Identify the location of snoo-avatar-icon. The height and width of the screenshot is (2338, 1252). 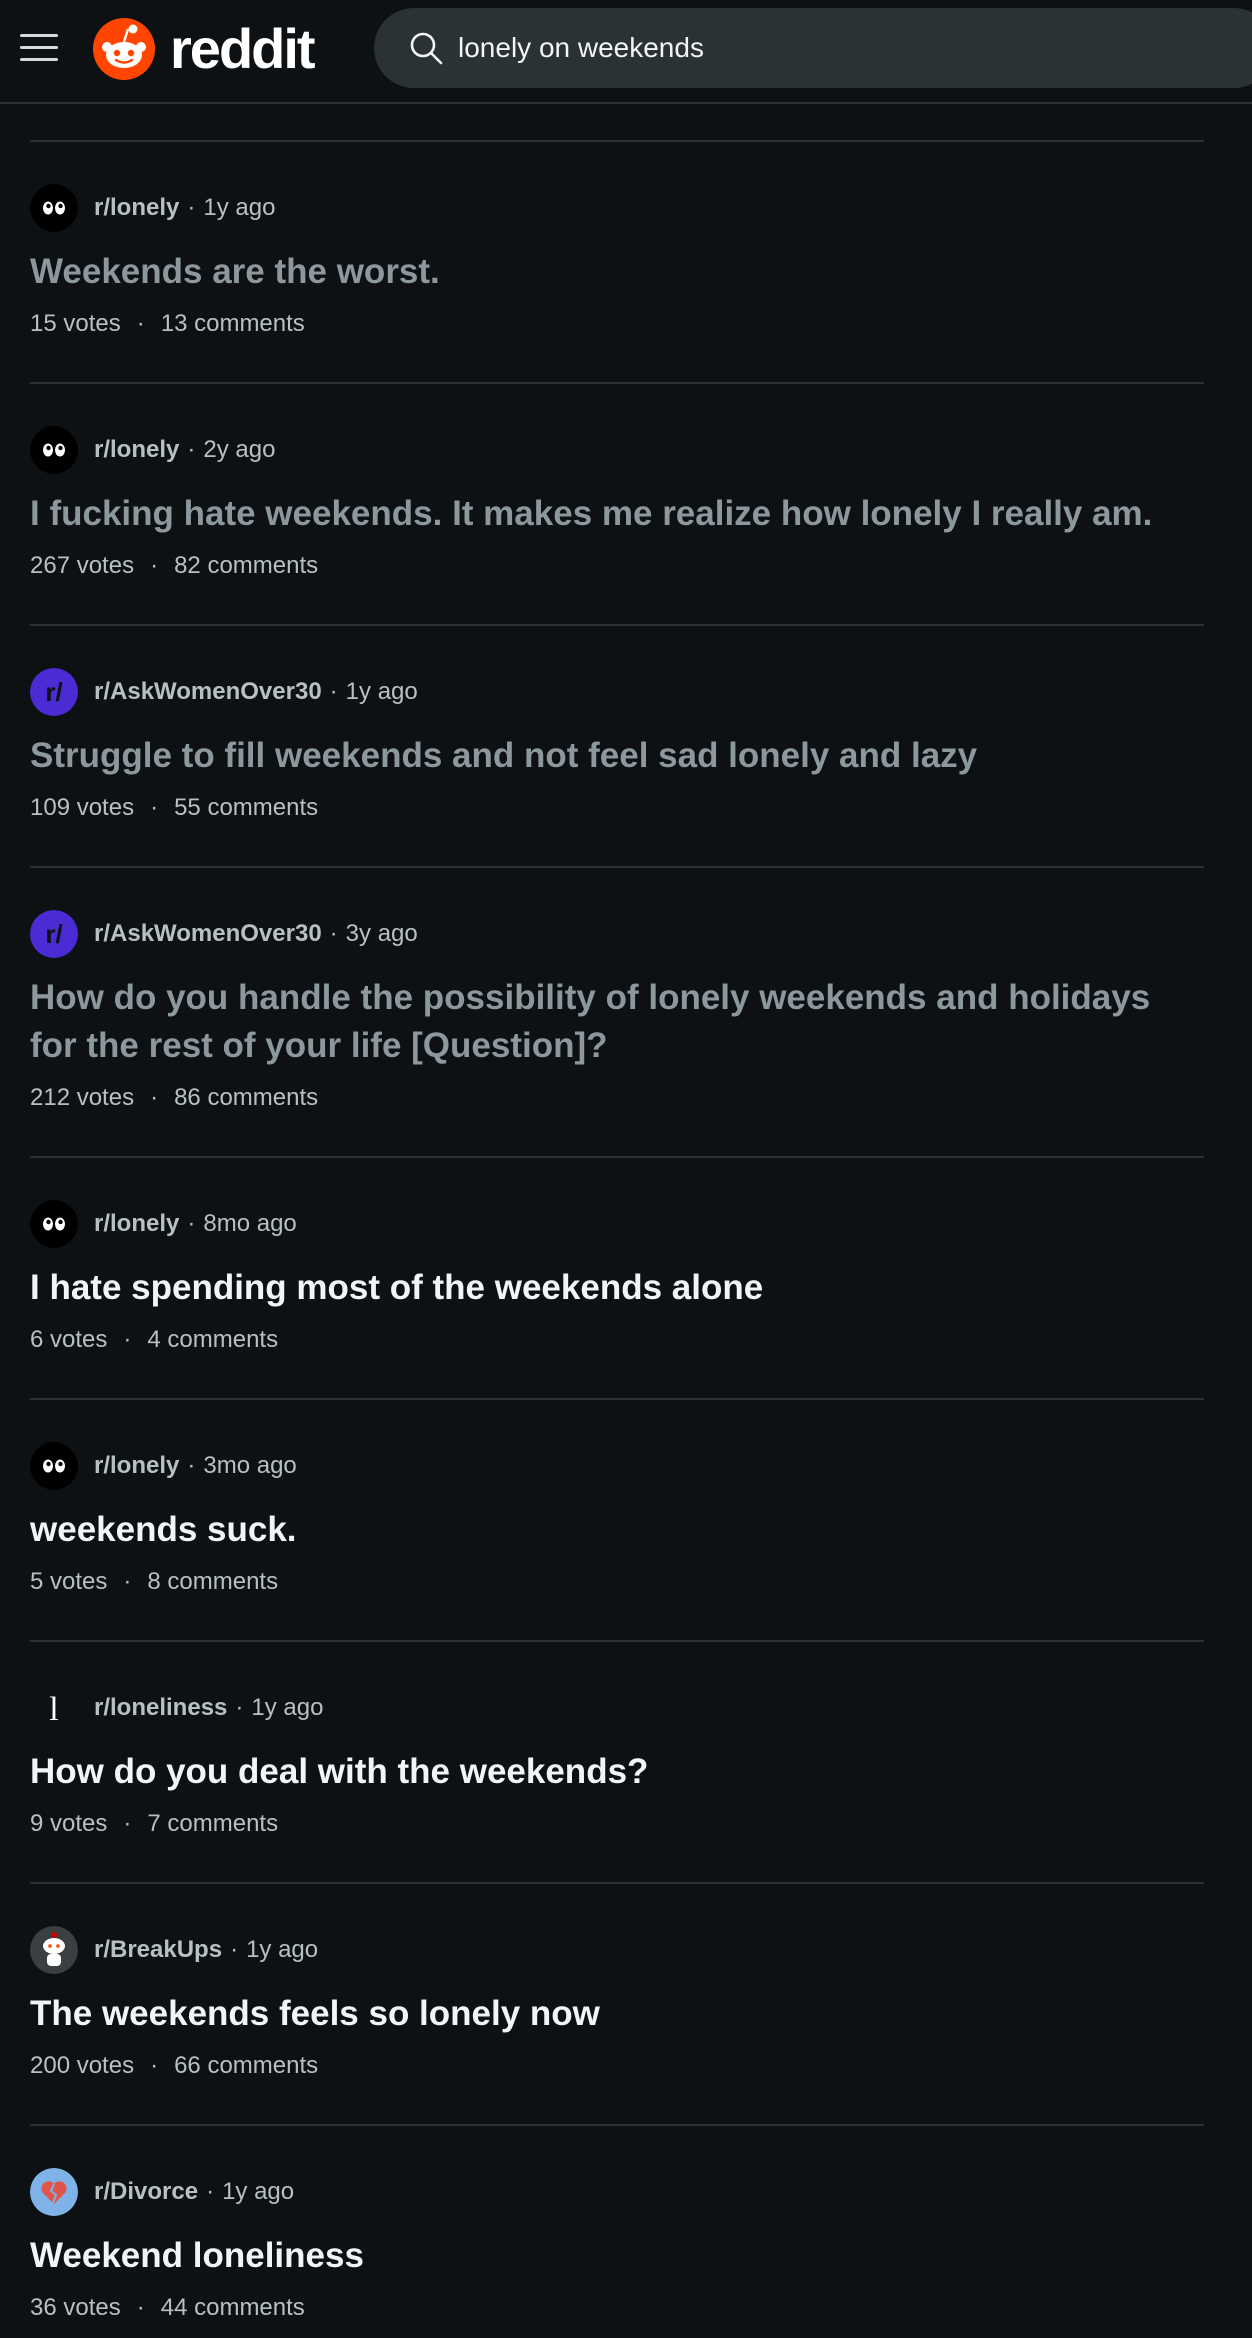
(54, 1950).